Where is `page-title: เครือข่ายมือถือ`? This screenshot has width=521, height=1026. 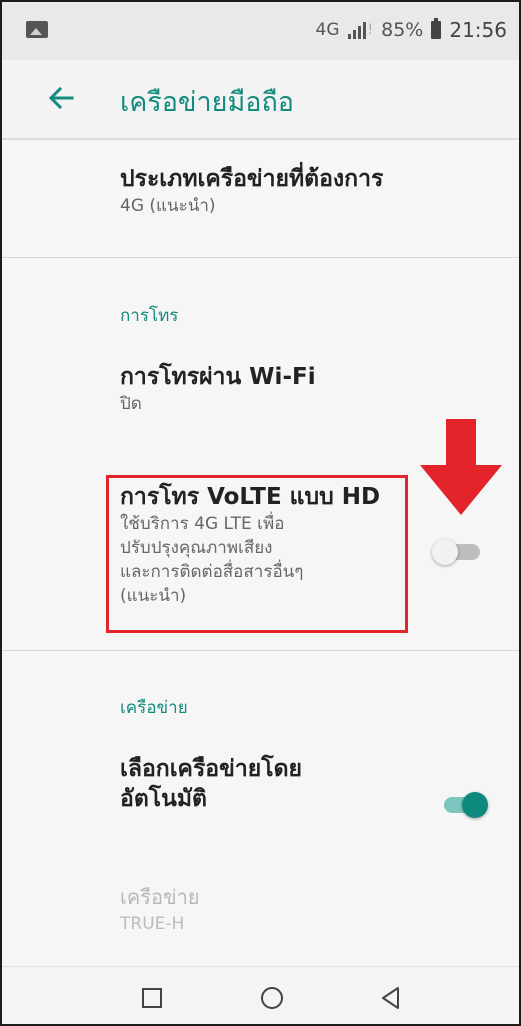
page-title: เครือข่ายมือถือ is located at coordinates (207, 102).